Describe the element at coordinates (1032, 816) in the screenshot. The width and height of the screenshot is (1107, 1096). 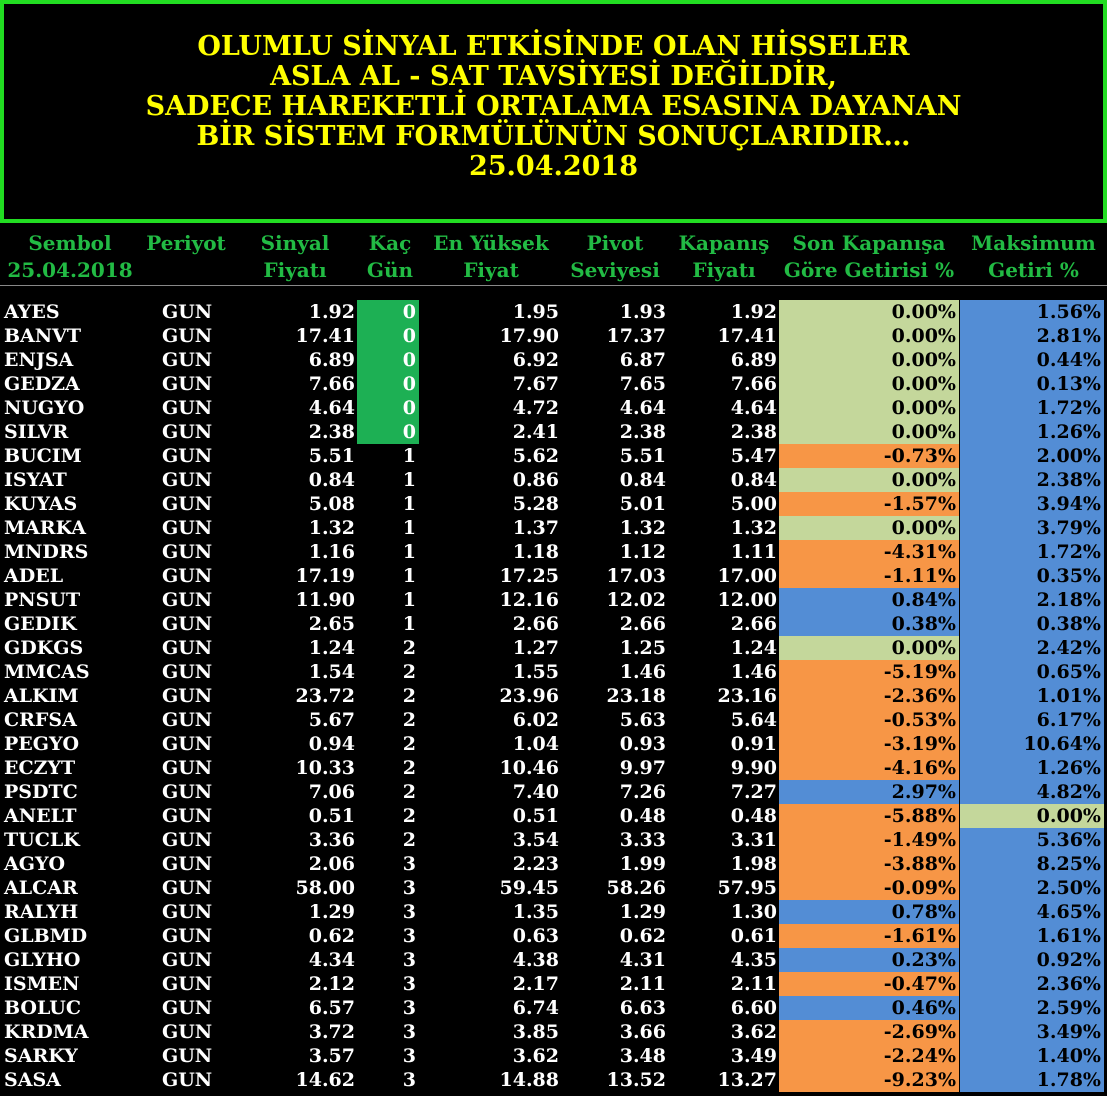
I see `max-return-cell: 0.00%` at that location.